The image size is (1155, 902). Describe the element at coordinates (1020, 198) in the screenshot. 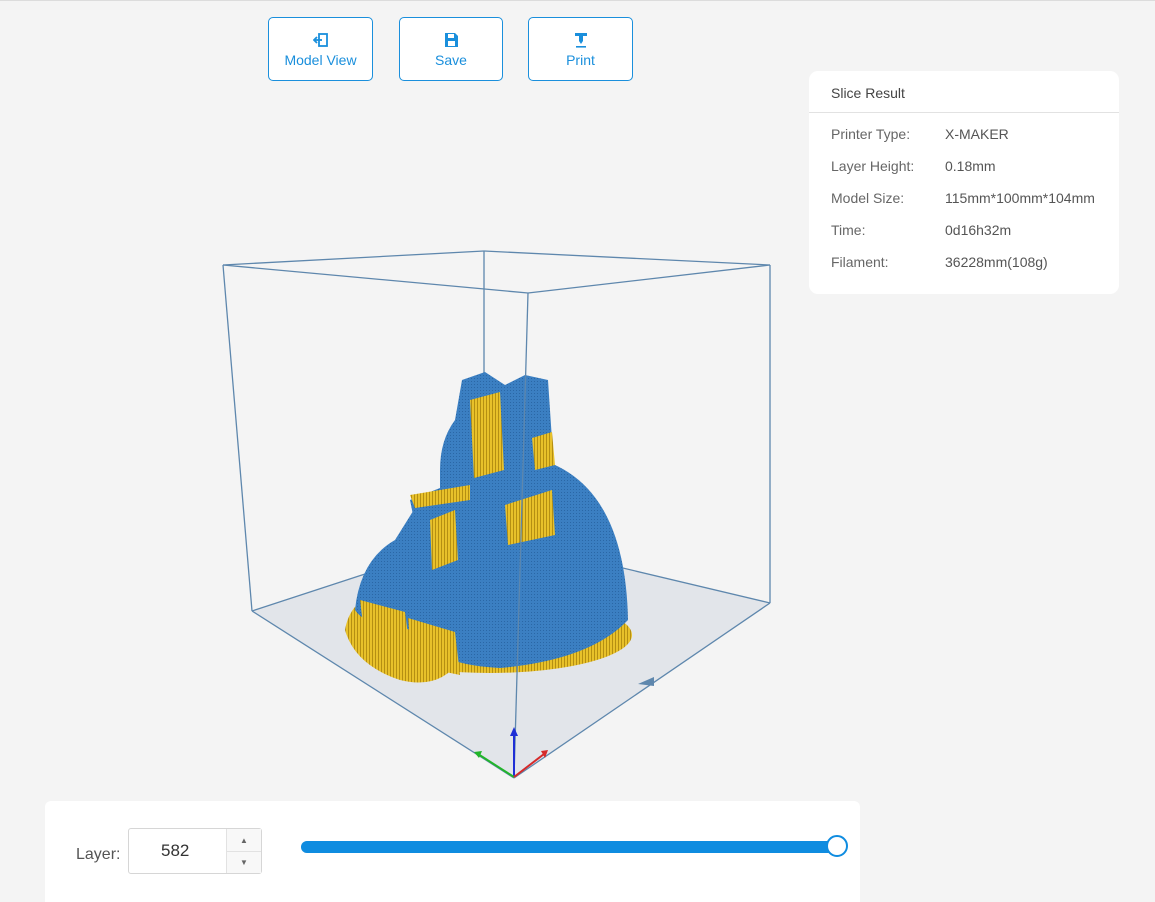

I see `row-value: 115mm*100mm*104mm` at that location.